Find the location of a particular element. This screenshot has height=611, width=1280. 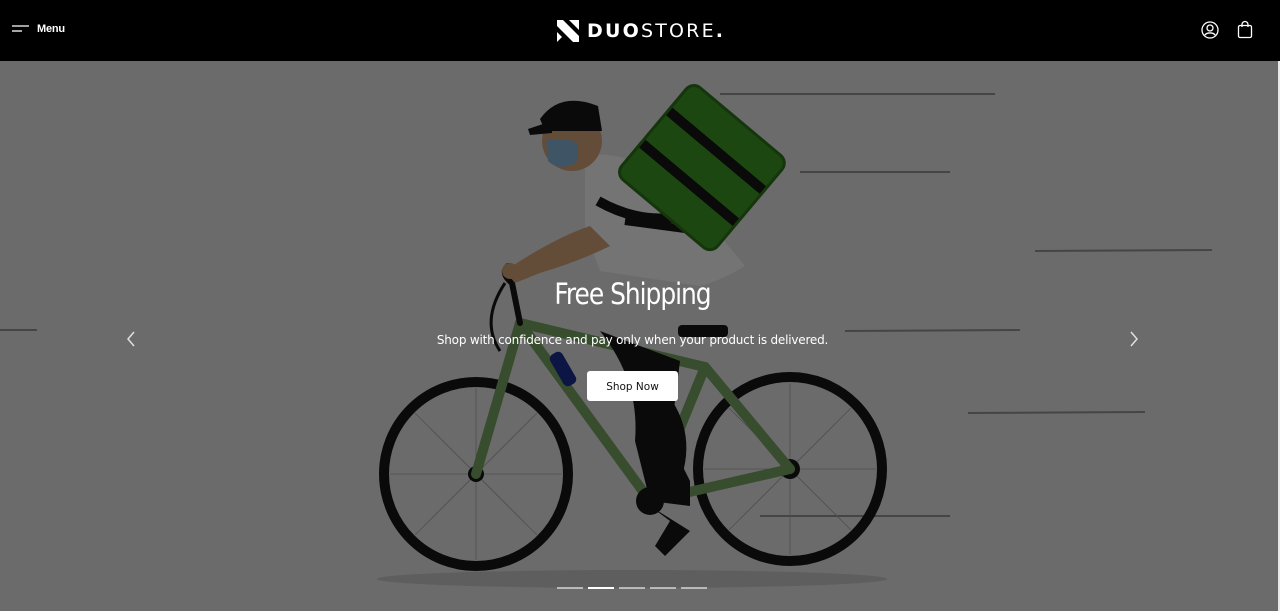

menu-icon is located at coordinates (20, 28).